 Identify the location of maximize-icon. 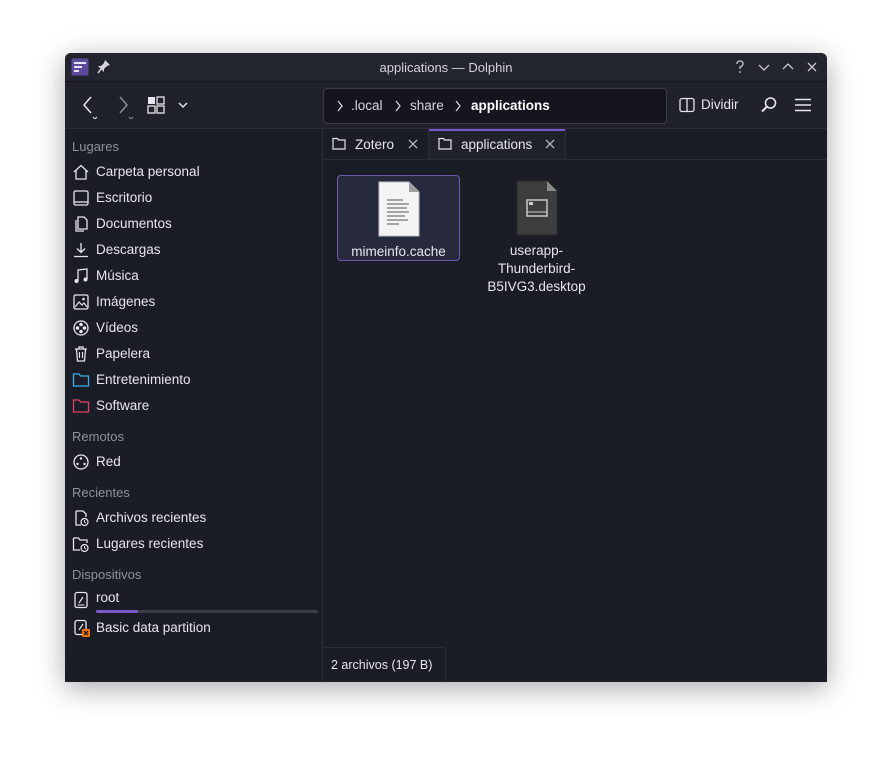
(788, 67).